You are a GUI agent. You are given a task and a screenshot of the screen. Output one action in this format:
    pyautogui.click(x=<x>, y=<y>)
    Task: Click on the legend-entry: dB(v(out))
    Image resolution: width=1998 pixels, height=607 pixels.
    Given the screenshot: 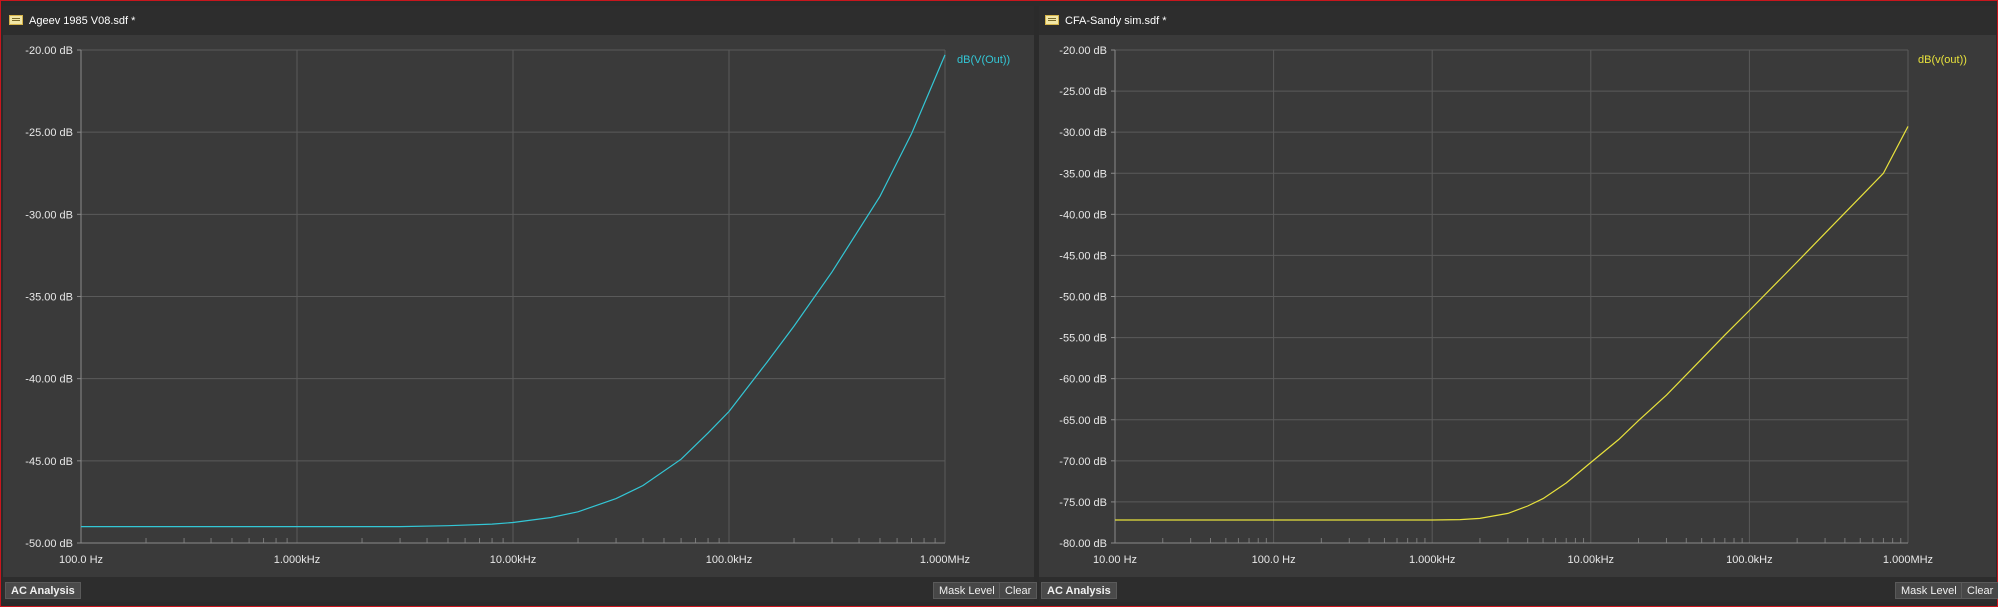 What is the action you would take?
    pyautogui.click(x=1942, y=60)
    